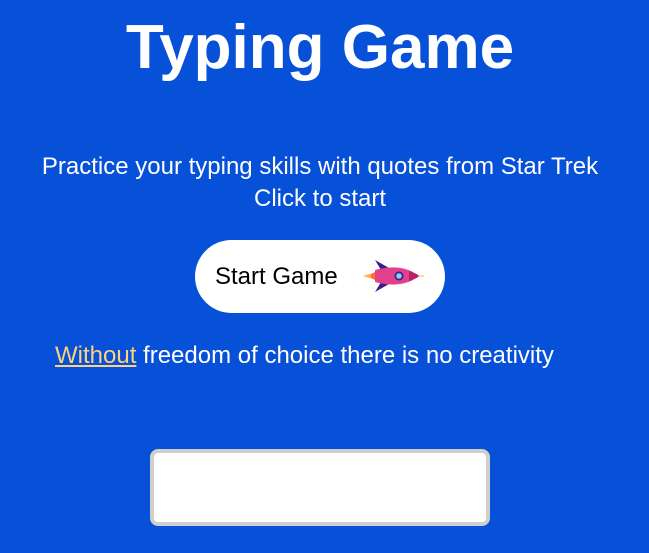  I want to click on start-game-label: Start Game, so click(276, 276).